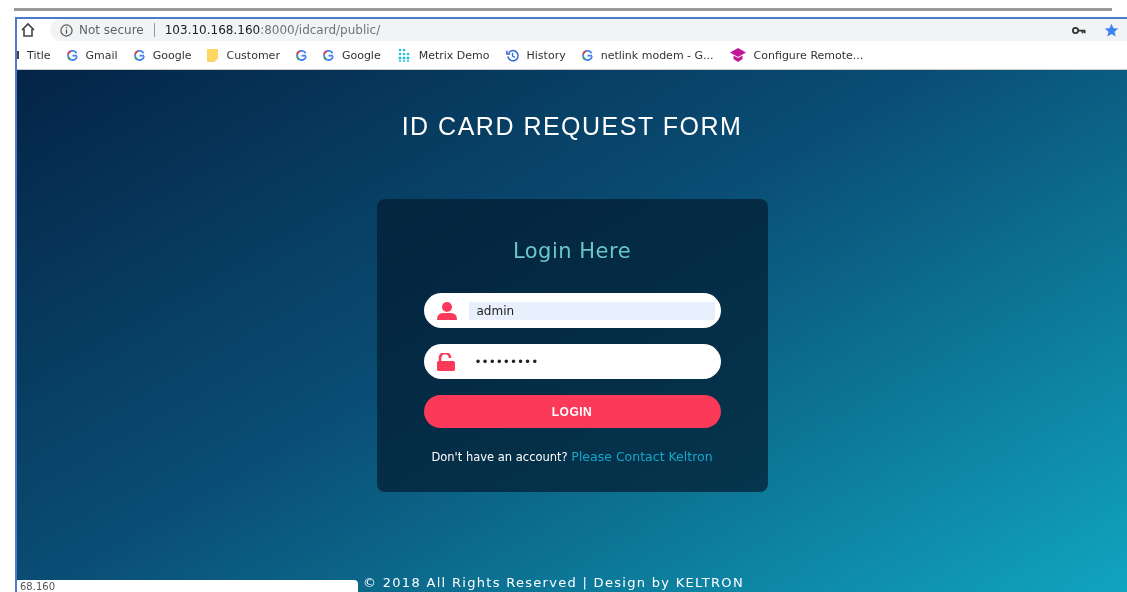 This screenshot has width=1127, height=592. I want to click on user-icon, so click(446, 310).